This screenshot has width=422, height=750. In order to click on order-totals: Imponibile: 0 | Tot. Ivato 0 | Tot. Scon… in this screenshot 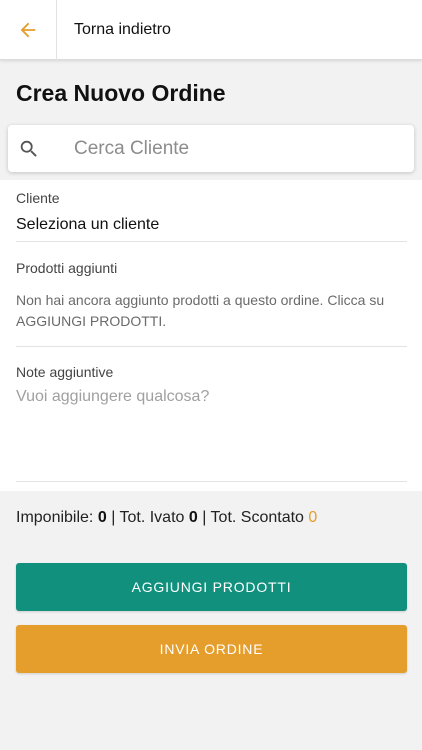, I will do `click(166, 518)`.